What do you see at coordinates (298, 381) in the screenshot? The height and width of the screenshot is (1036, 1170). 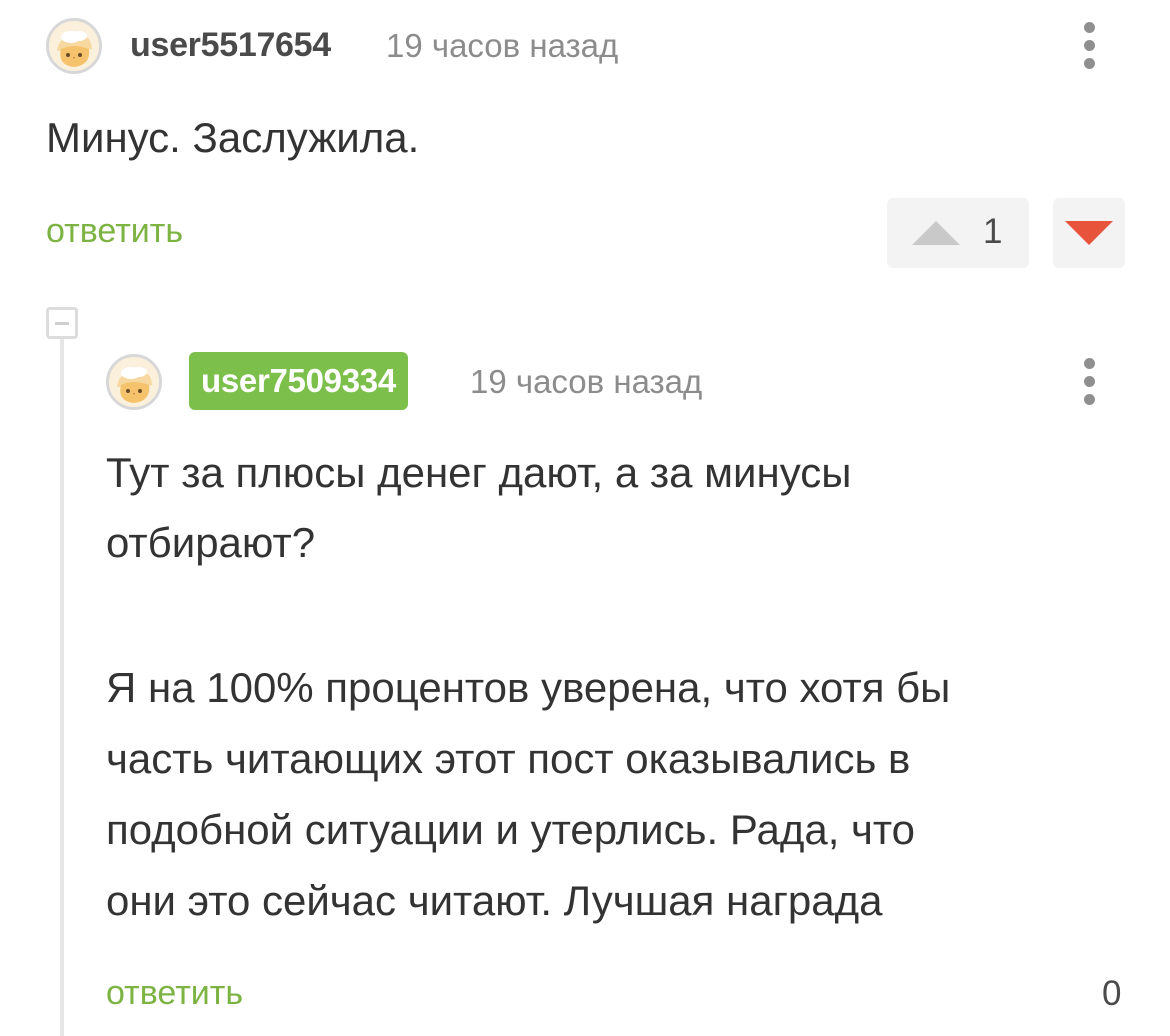 I see `comment-author-badge: user7509334` at bounding box center [298, 381].